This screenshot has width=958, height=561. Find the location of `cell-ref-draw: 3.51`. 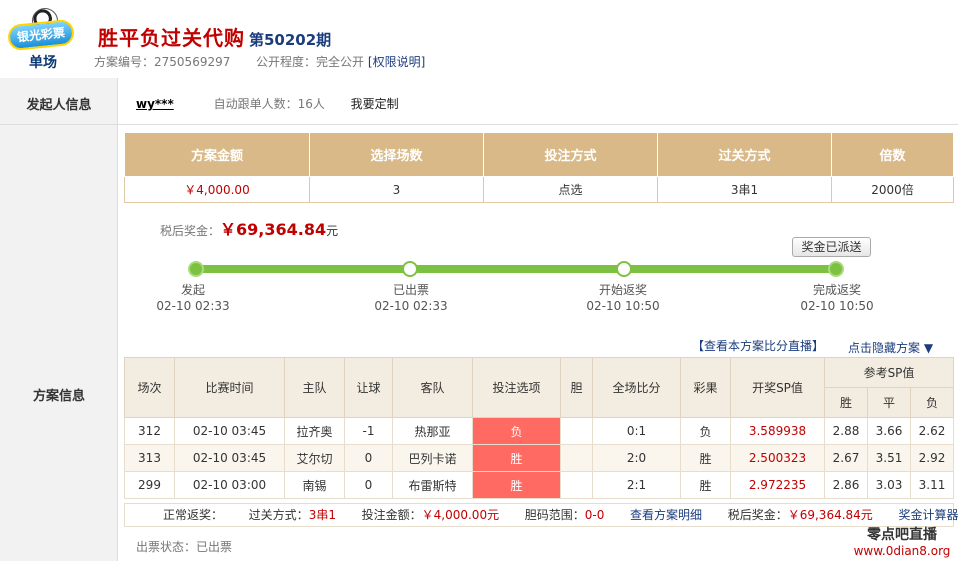

cell-ref-draw: 3.51 is located at coordinates (889, 458).